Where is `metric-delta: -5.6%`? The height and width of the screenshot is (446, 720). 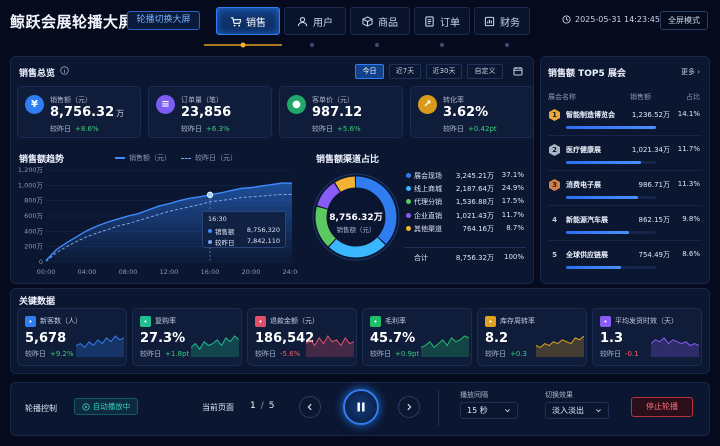
metric-delta: -5.6% is located at coordinates (290, 354).